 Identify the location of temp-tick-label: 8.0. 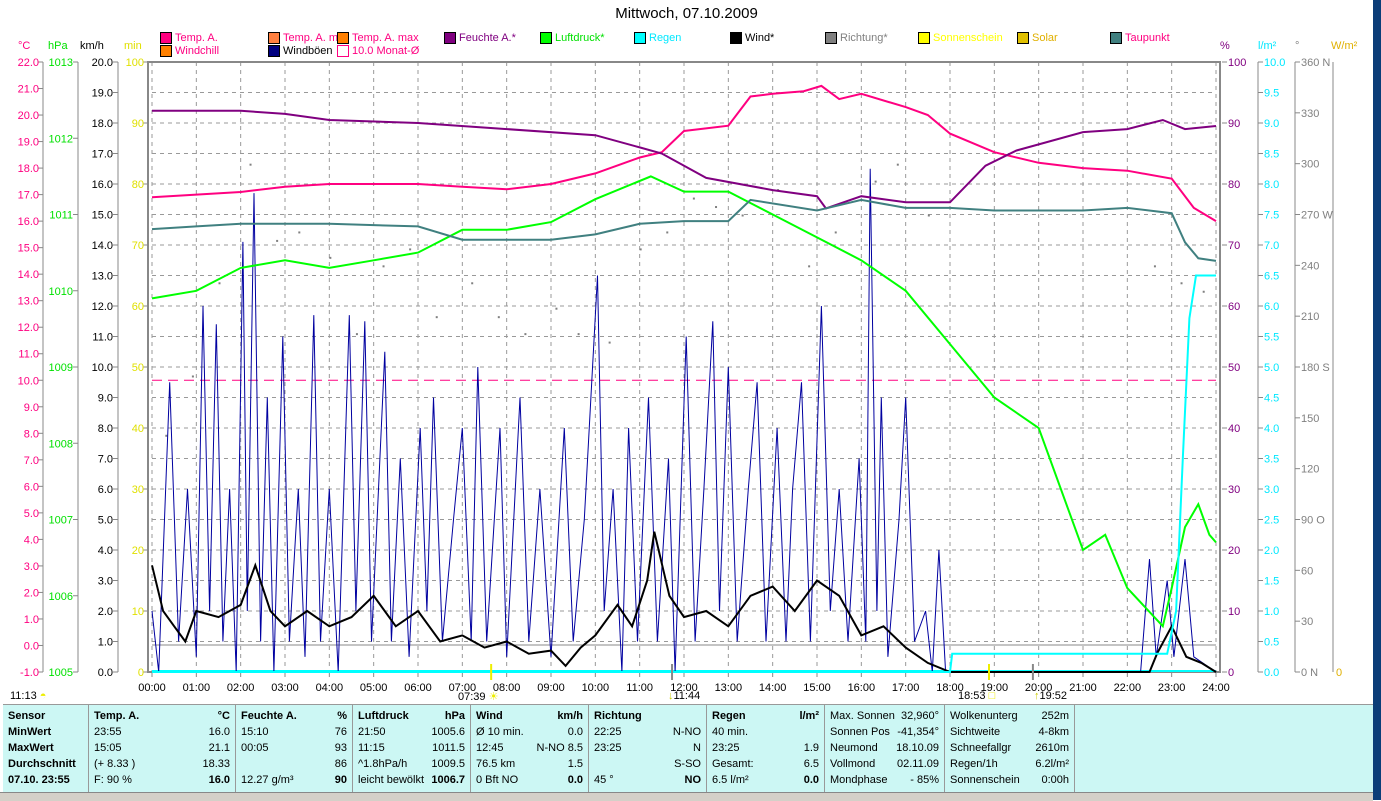
(31, 434).